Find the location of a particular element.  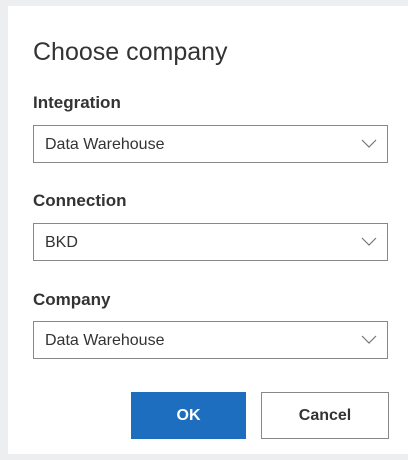

integration-select-value: Data Warehouse is located at coordinates (105, 144).